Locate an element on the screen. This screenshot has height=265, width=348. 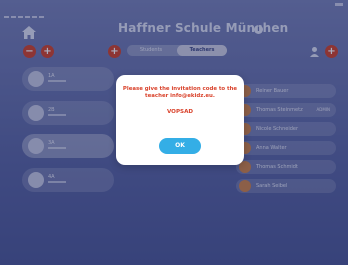
ok-button: OK is located at coordinates (180, 146).